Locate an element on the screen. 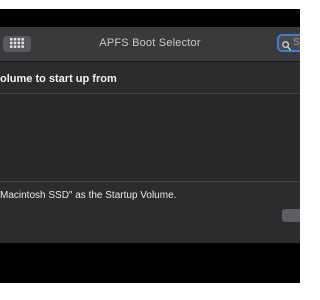  search-icon is located at coordinates (287, 47).